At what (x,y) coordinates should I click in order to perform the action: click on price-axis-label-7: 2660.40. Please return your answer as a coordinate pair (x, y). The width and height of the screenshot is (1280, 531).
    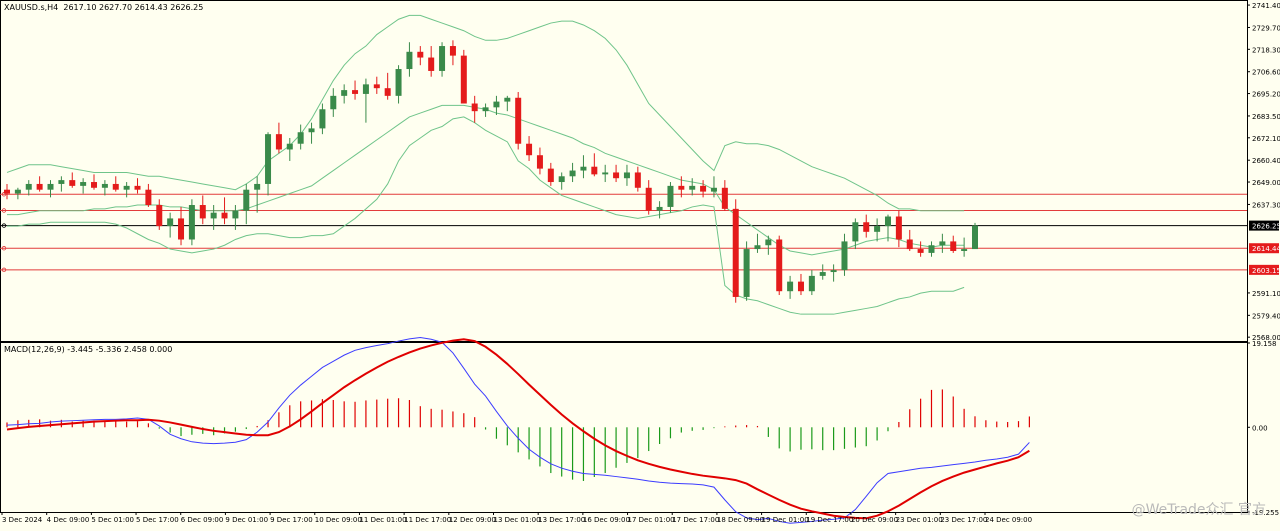
    Looking at the image, I should click on (1266, 161).